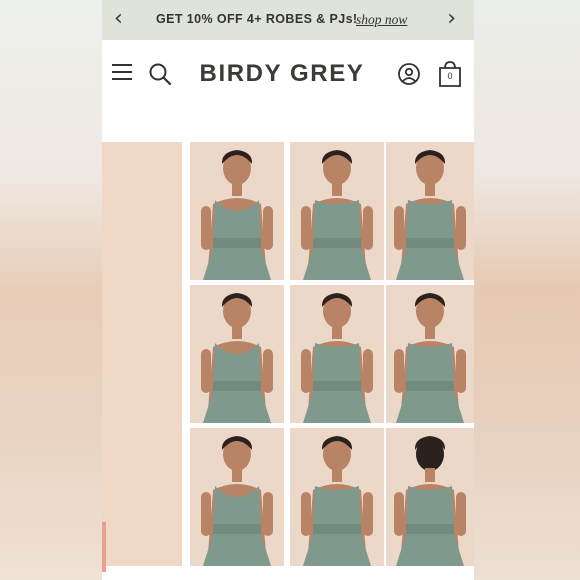 The image size is (580, 580). What do you see at coordinates (118, 19) in the screenshot?
I see `chevron-left-icon: ‹` at bounding box center [118, 19].